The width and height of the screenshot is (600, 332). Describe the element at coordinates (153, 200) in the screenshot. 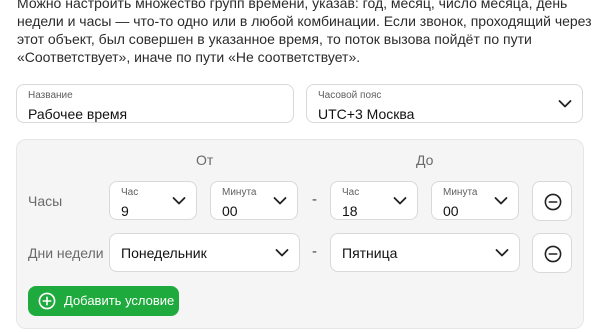

I see `from-hour-select: Час 9` at that location.